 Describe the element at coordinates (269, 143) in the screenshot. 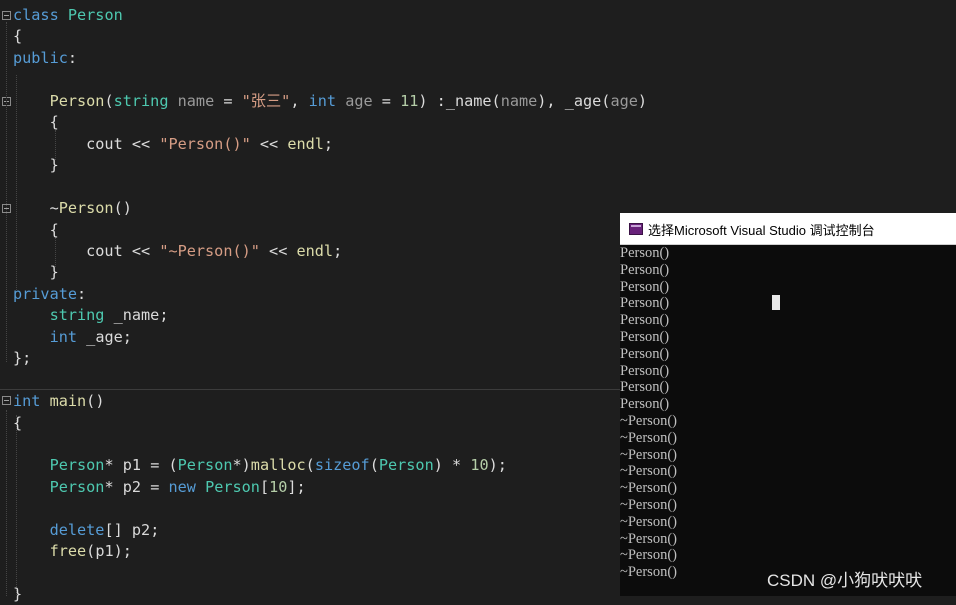

I see `code-token: <<` at that location.